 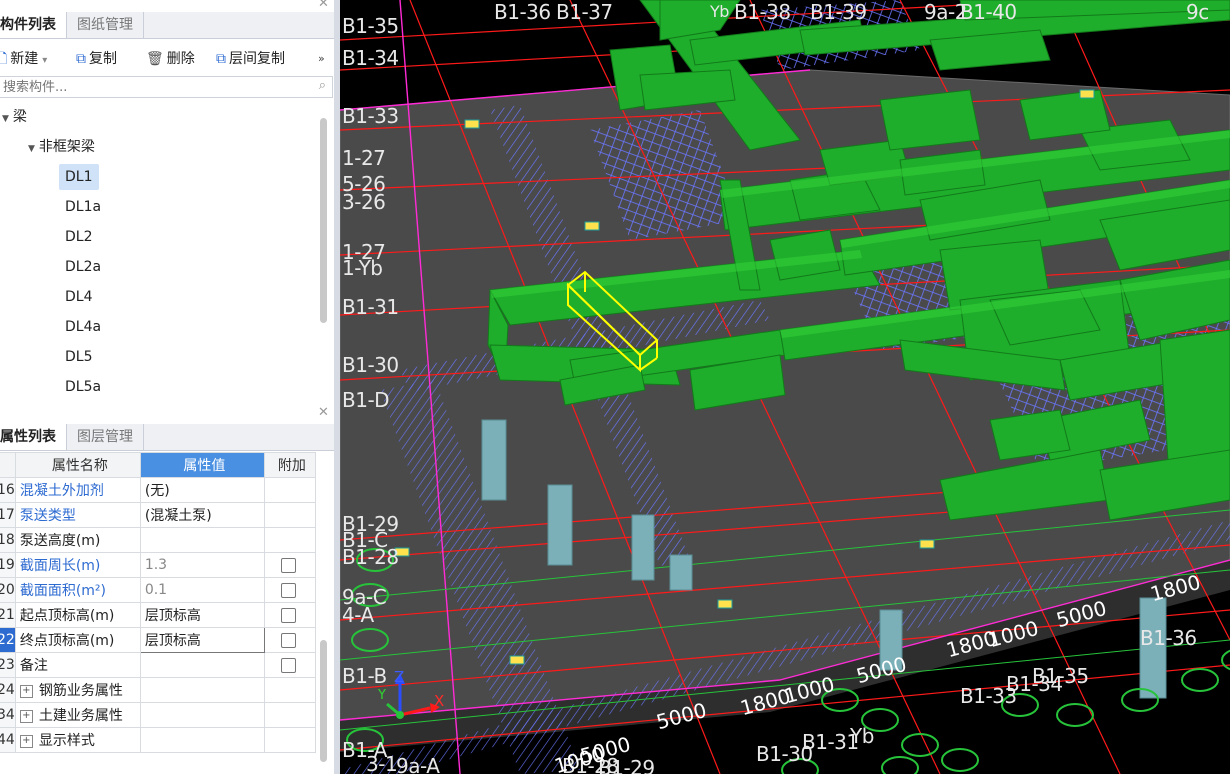 I want to click on row-number: 16, so click(x=8, y=490).